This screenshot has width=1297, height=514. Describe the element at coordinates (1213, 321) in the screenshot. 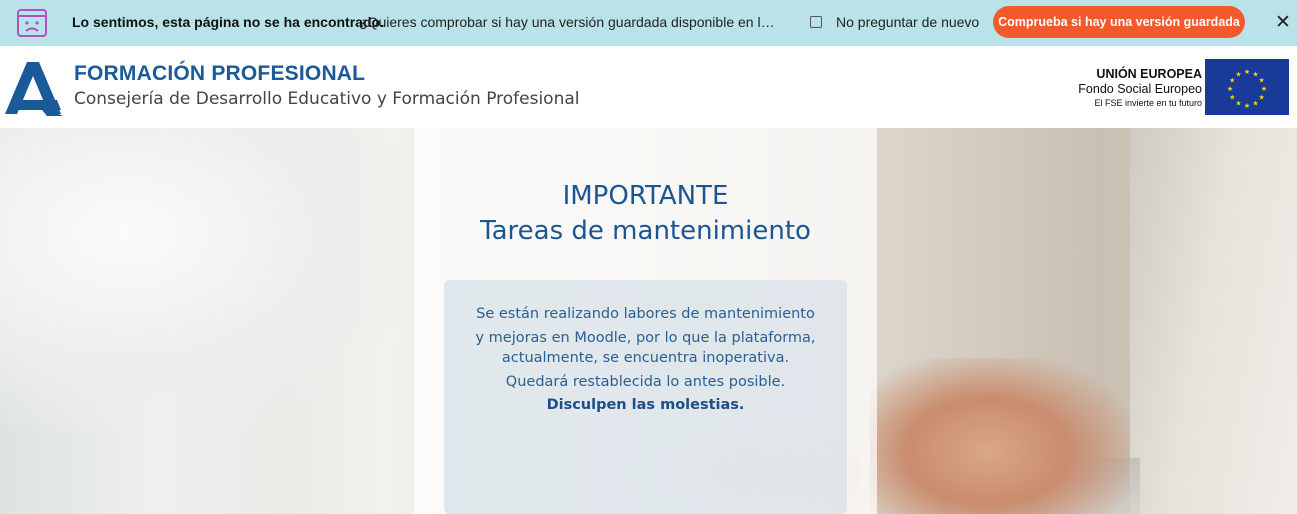

I see `background-laptop` at that location.